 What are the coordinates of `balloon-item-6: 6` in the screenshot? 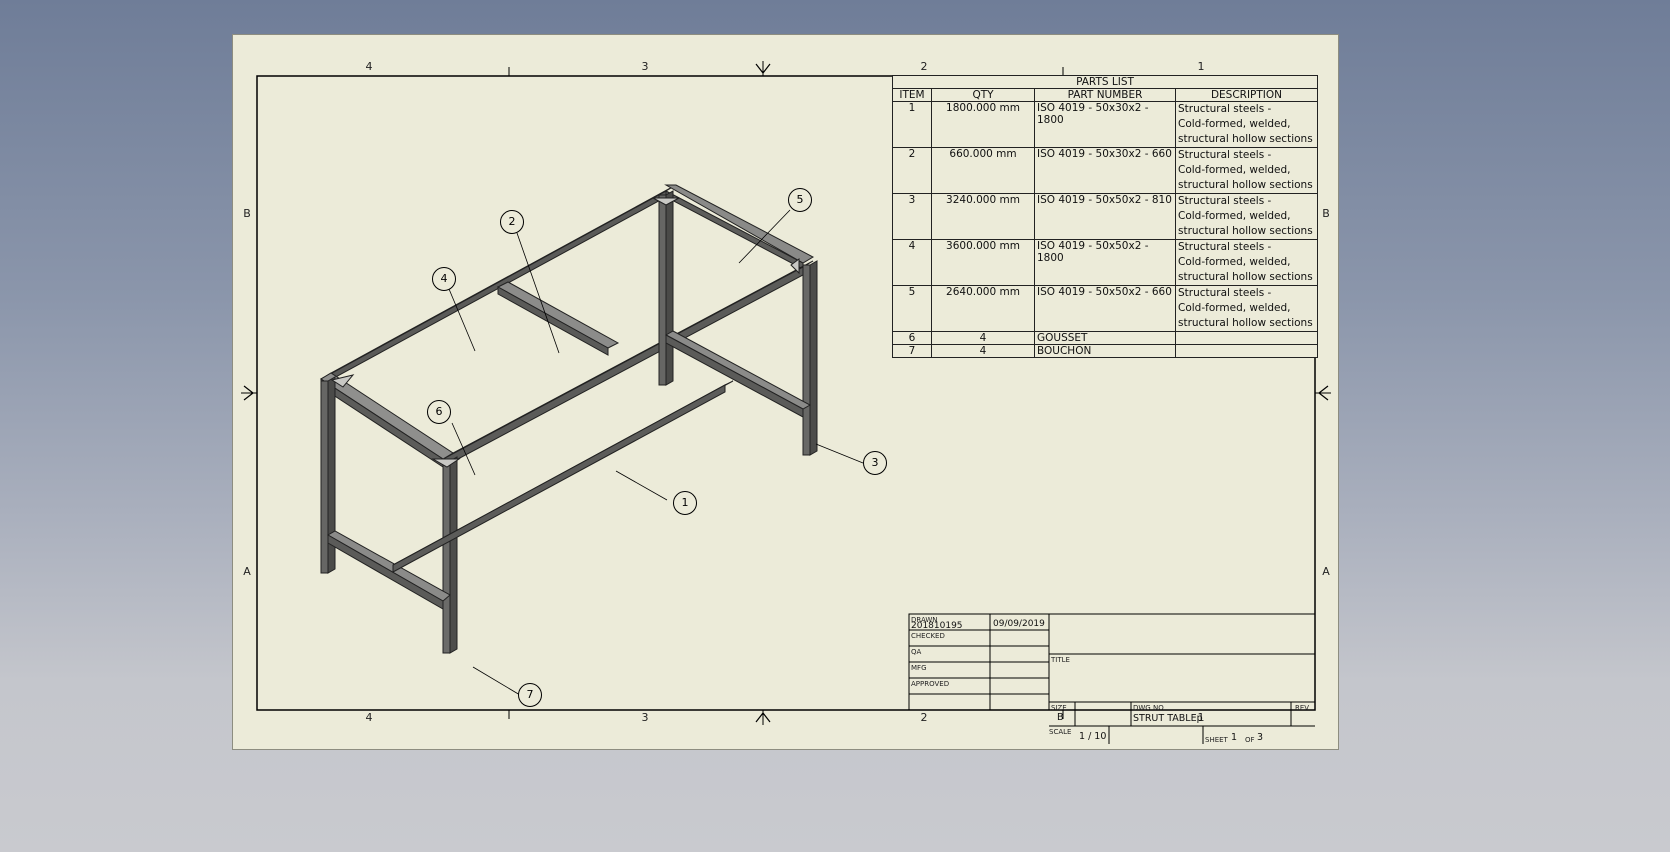 It's located at (439, 412).